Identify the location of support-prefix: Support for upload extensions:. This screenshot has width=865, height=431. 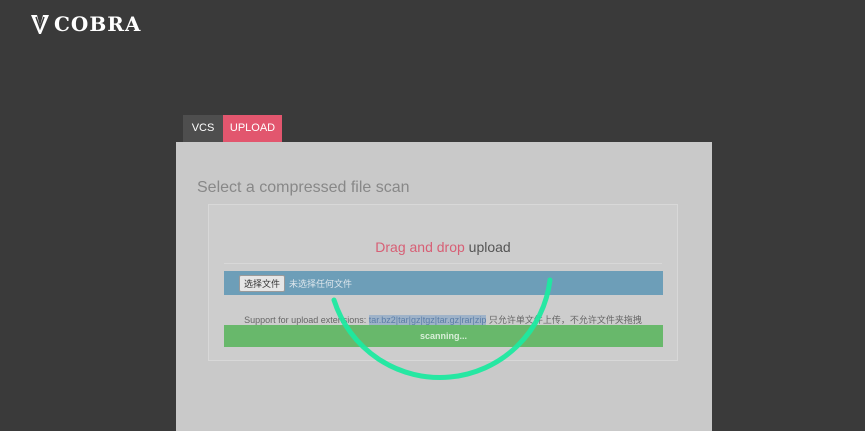
(306, 320).